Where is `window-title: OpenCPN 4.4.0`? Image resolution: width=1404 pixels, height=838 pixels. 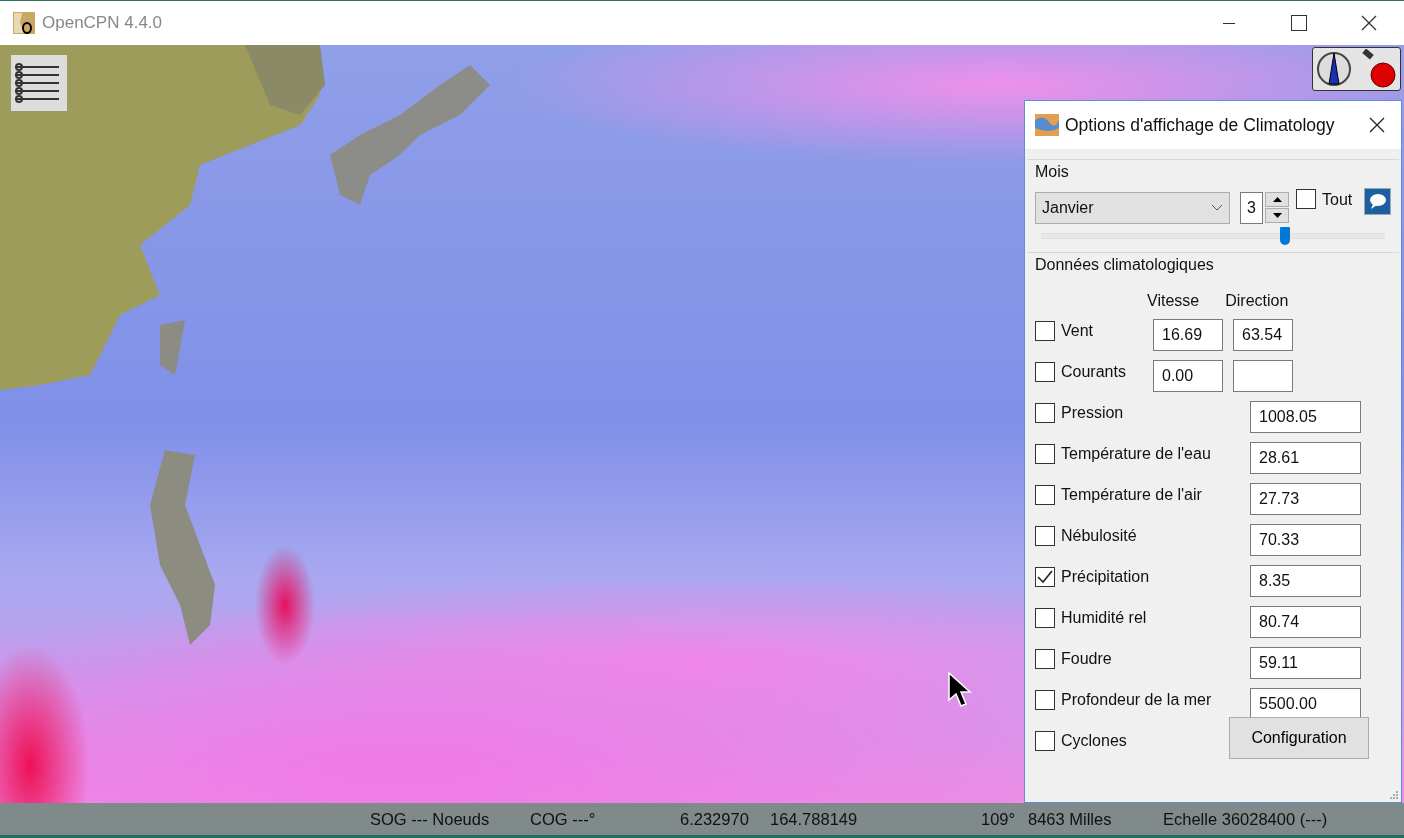
window-title: OpenCPN 4.4.0 is located at coordinates (102, 23).